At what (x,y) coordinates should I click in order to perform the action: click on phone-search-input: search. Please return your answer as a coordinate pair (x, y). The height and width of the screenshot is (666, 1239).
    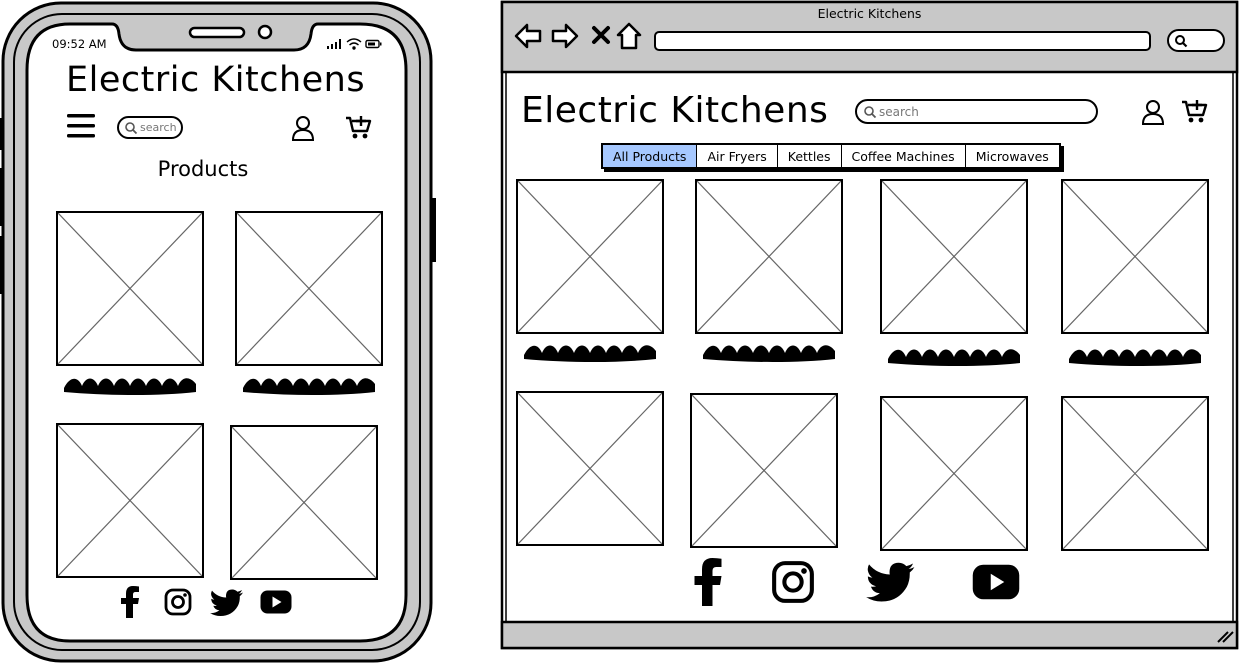
    Looking at the image, I should click on (150, 127).